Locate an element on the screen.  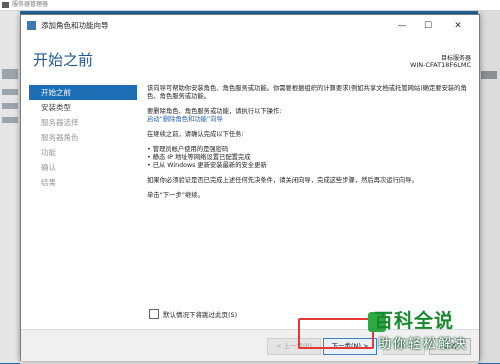
maximize-button: ☐ is located at coordinates (428, 26).